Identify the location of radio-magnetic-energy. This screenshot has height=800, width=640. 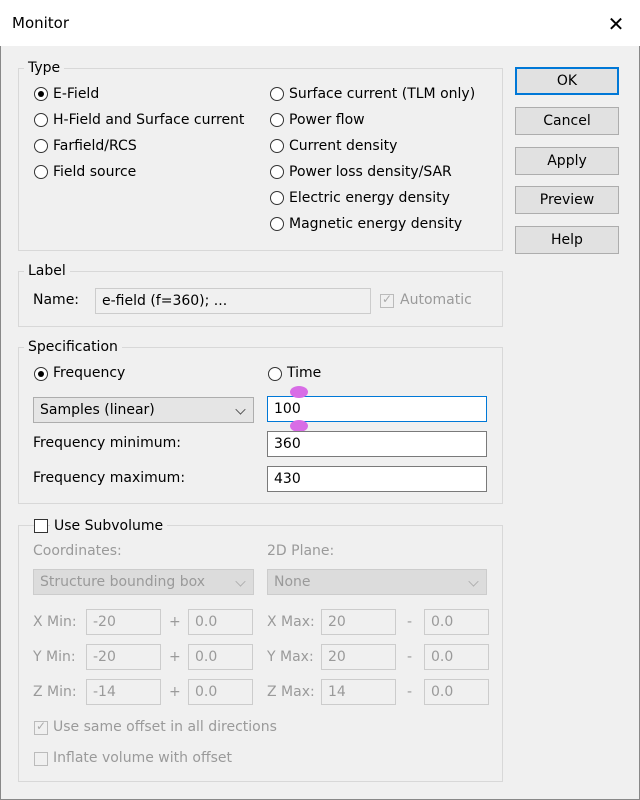
(277, 224).